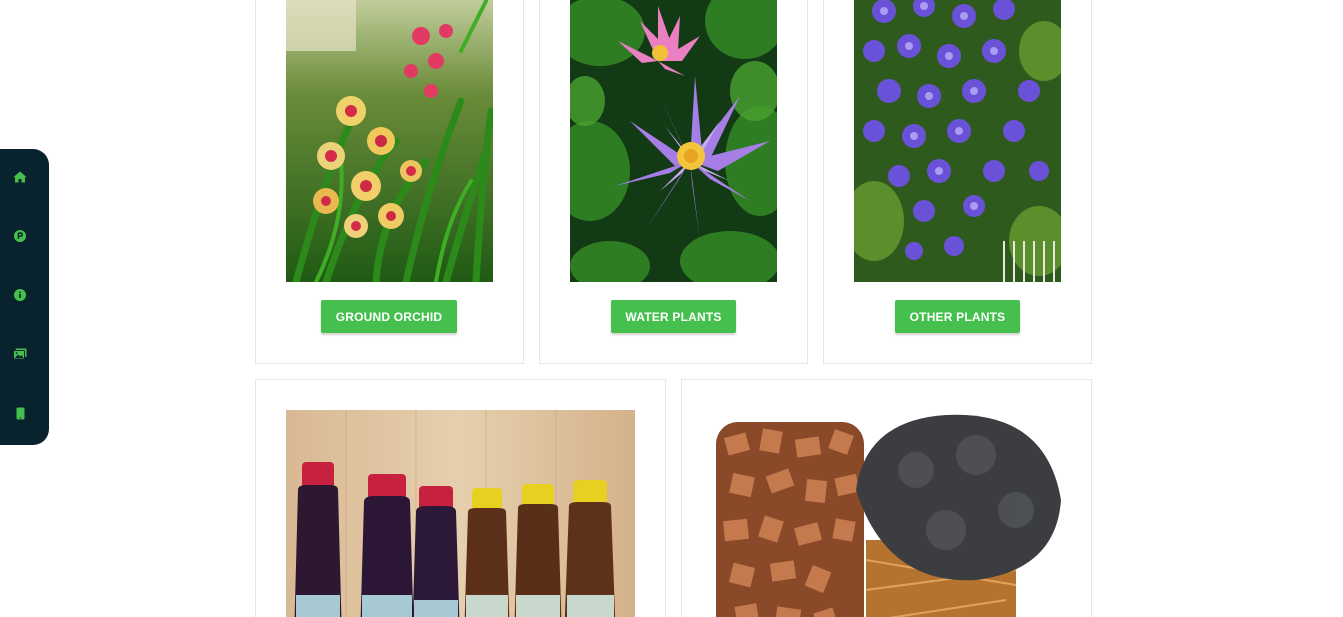 This screenshot has height=617, width=1343. I want to click on gallery-icon, so click(20, 354).